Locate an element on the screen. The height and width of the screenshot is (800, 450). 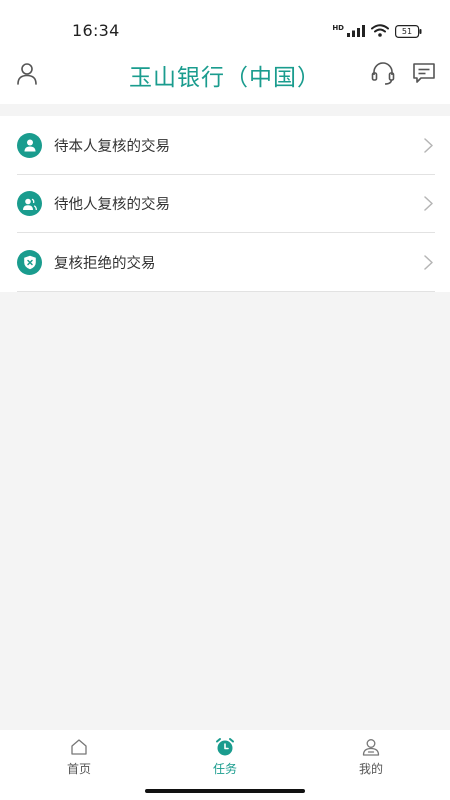
customer-service-button is located at coordinates (383, 75).